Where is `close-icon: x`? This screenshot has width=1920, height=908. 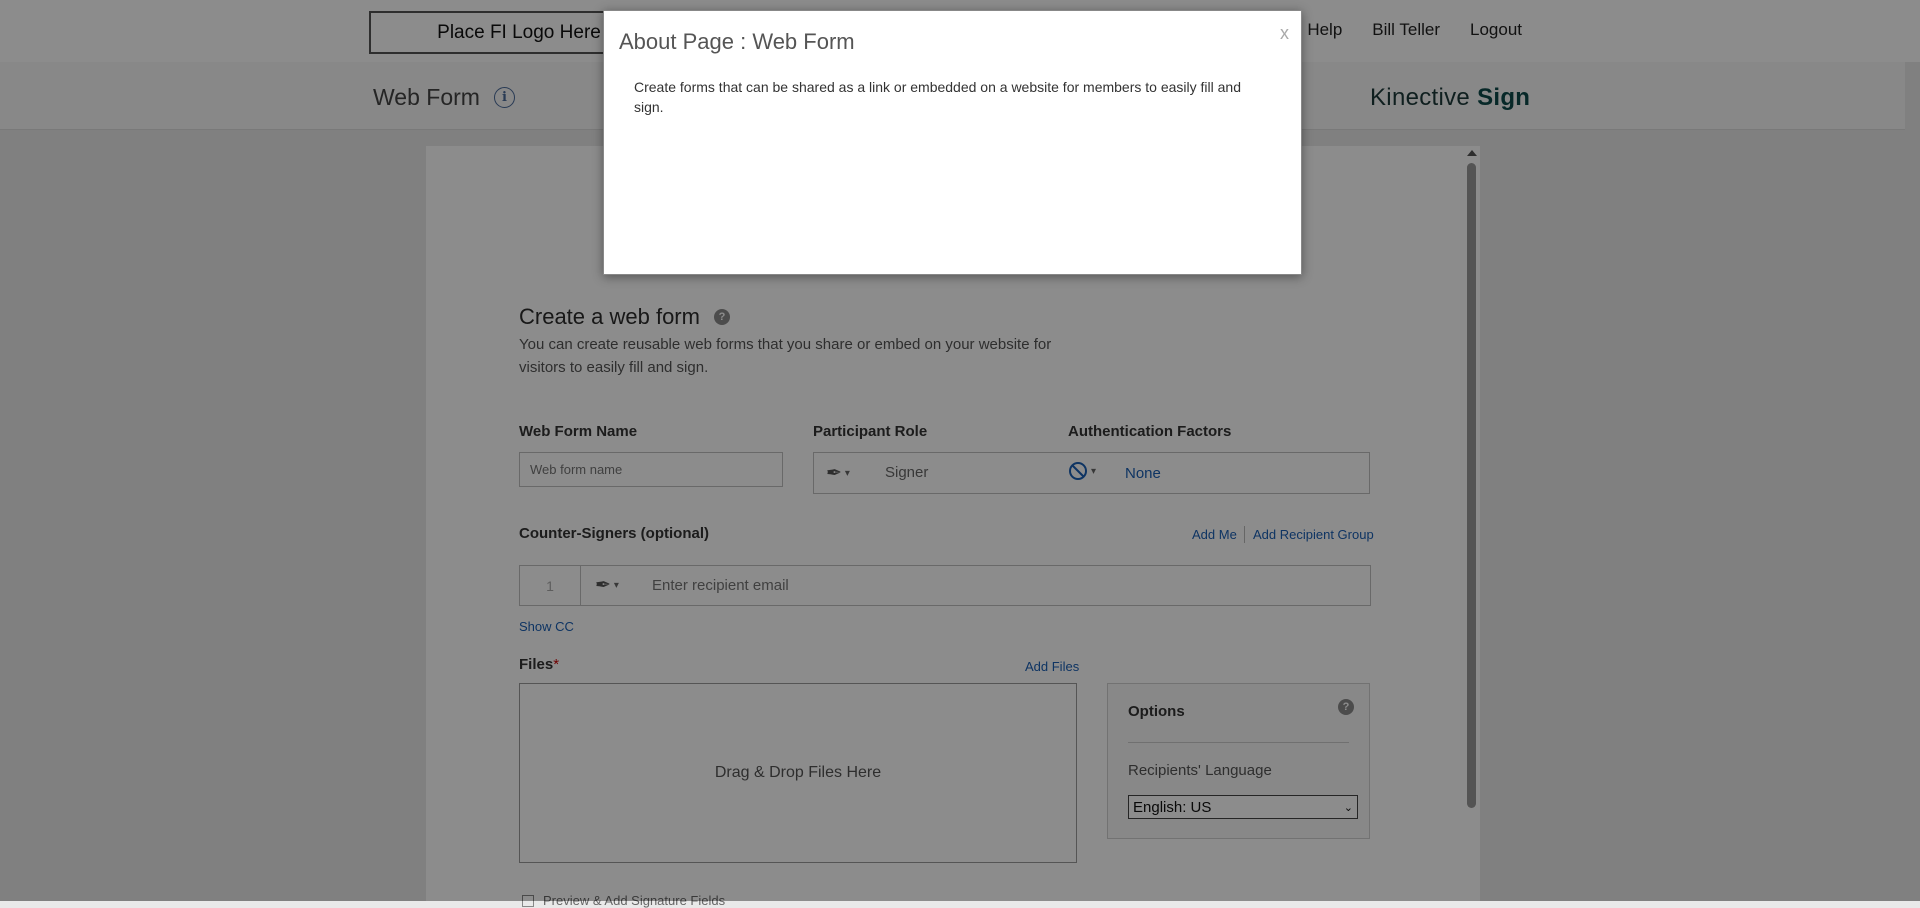
close-icon: x is located at coordinates (1284, 33).